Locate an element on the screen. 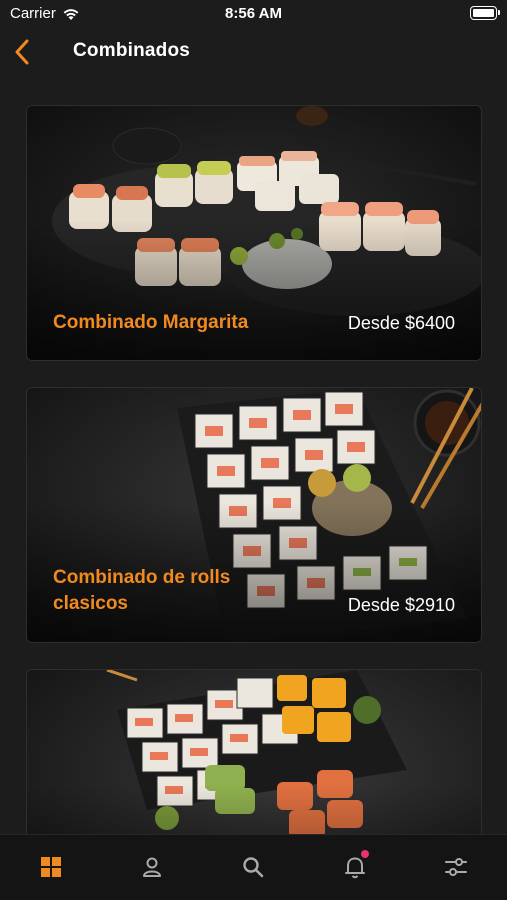  back-button is located at coordinates (22, 52).